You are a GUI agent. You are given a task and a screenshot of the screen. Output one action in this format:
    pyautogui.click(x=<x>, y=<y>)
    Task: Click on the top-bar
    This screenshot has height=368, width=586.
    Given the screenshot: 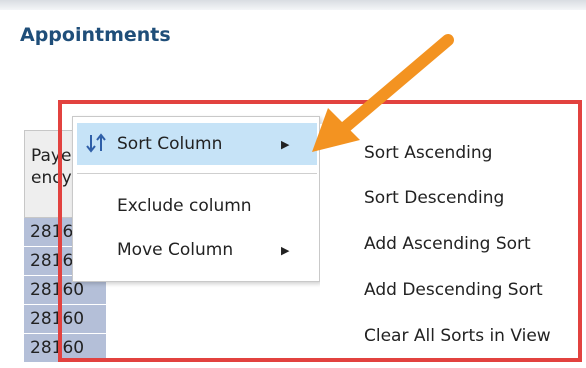 What is the action you would take?
    pyautogui.click(x=293, y=5)
    